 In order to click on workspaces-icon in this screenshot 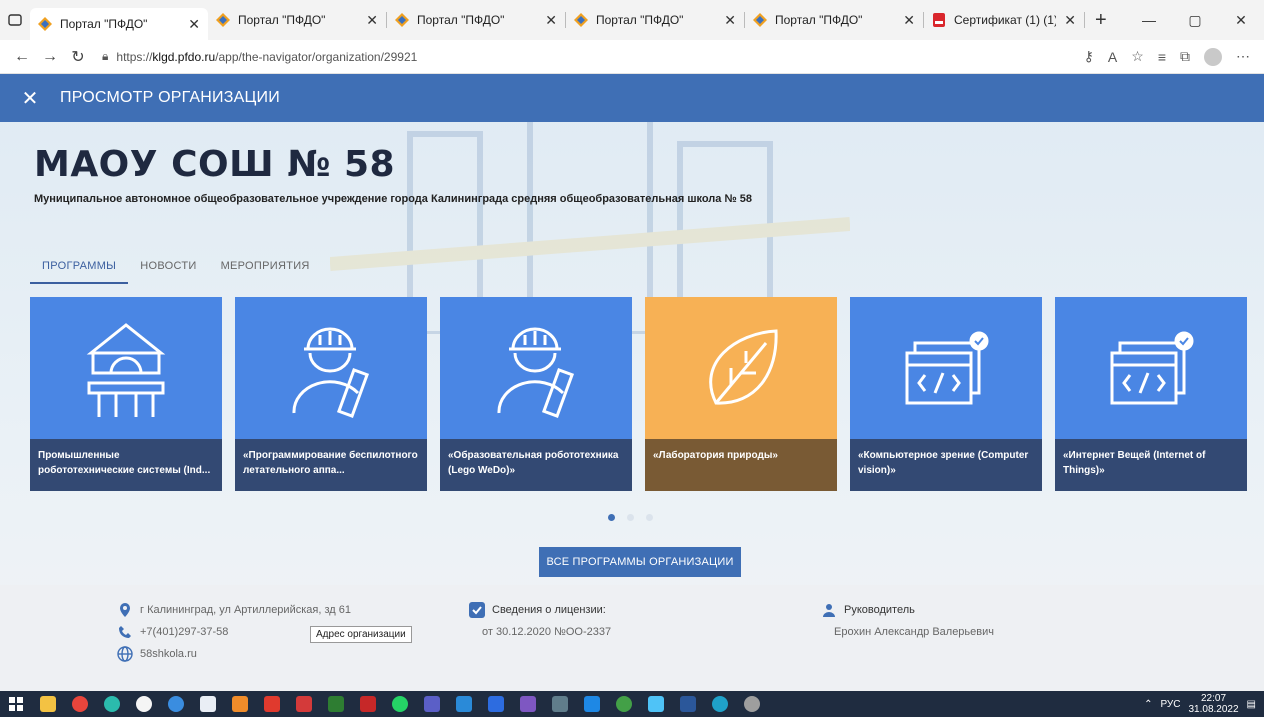, I will do `click(15, 20)`.